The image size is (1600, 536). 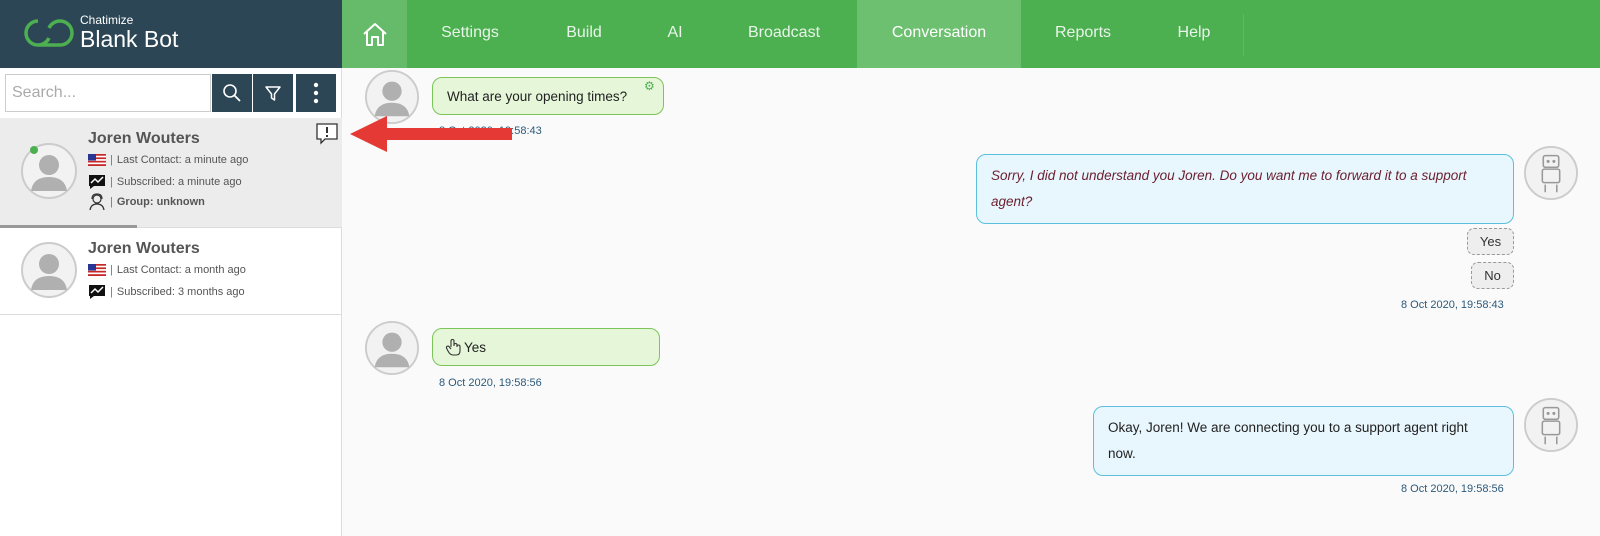 I want to click on search-button, so click(x=232, y=93).